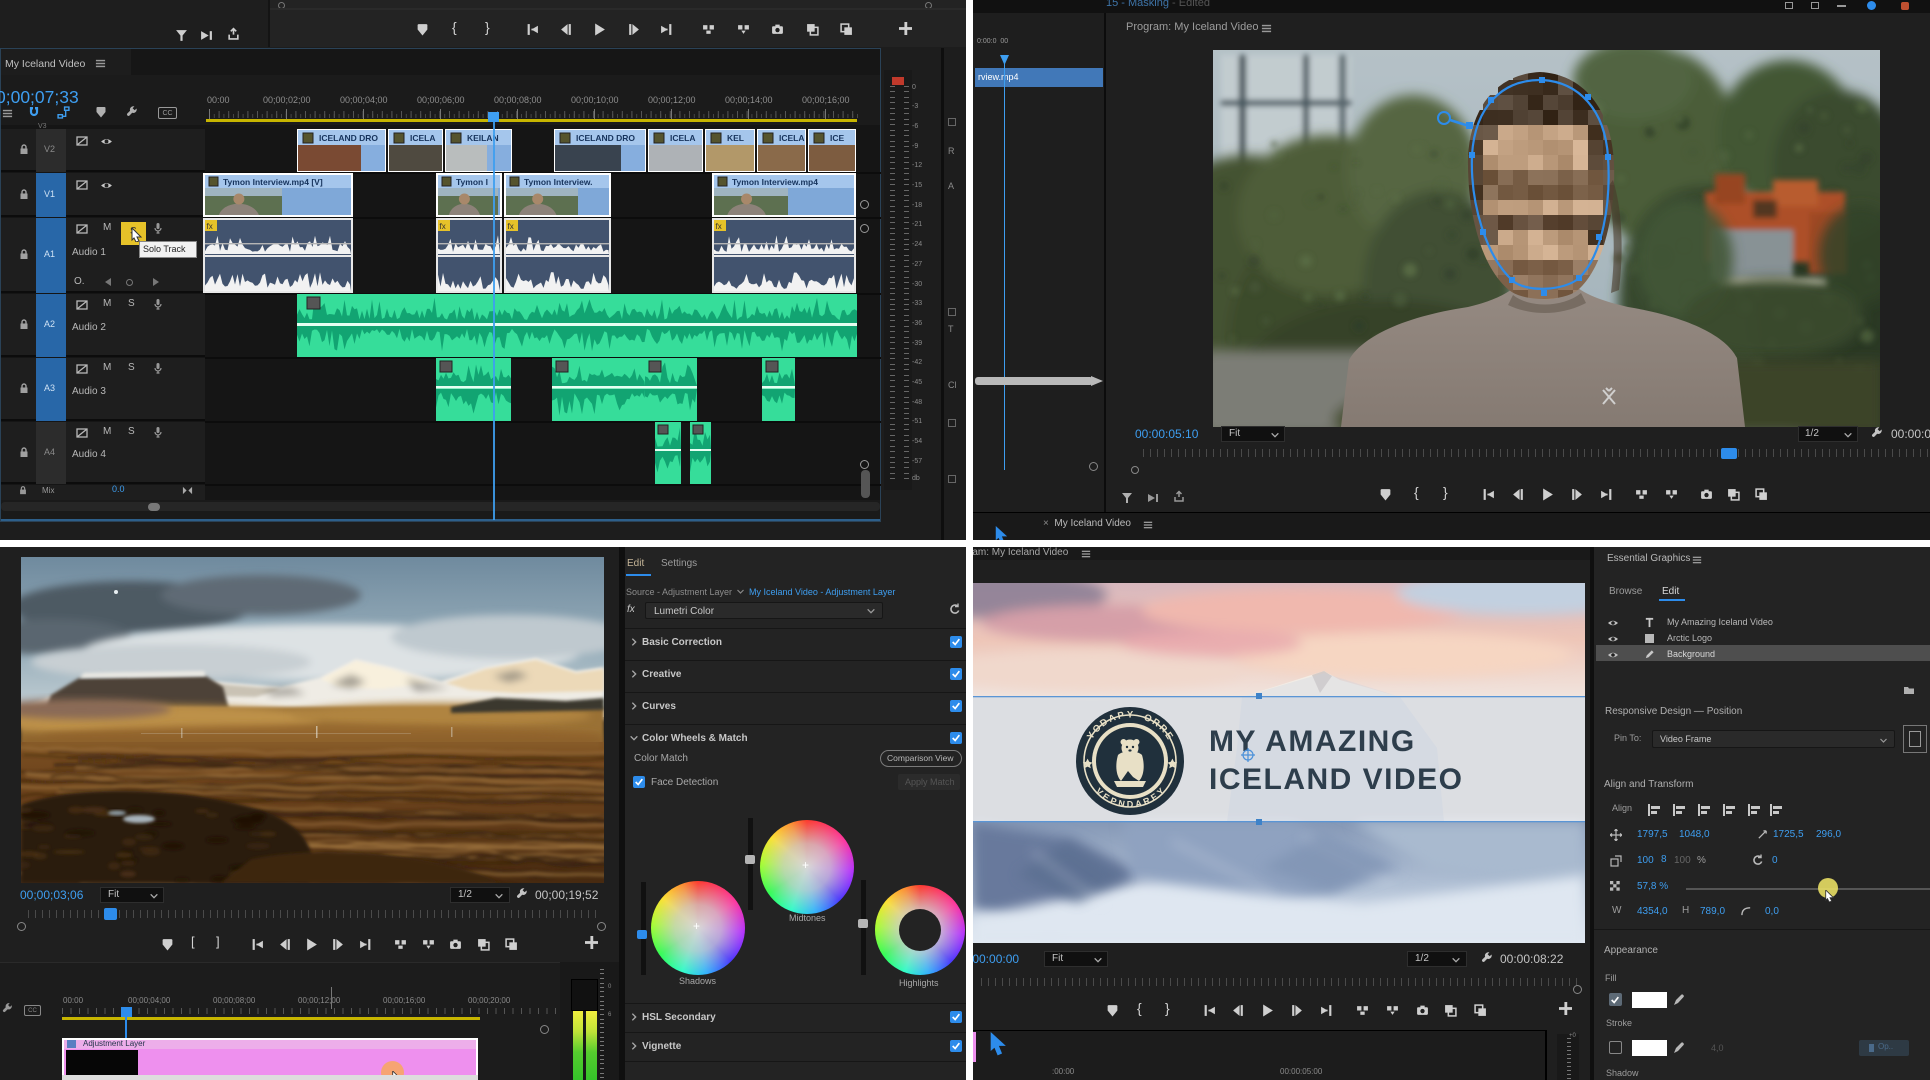  I want to click on svg-text: ICE, so click(837, 138).